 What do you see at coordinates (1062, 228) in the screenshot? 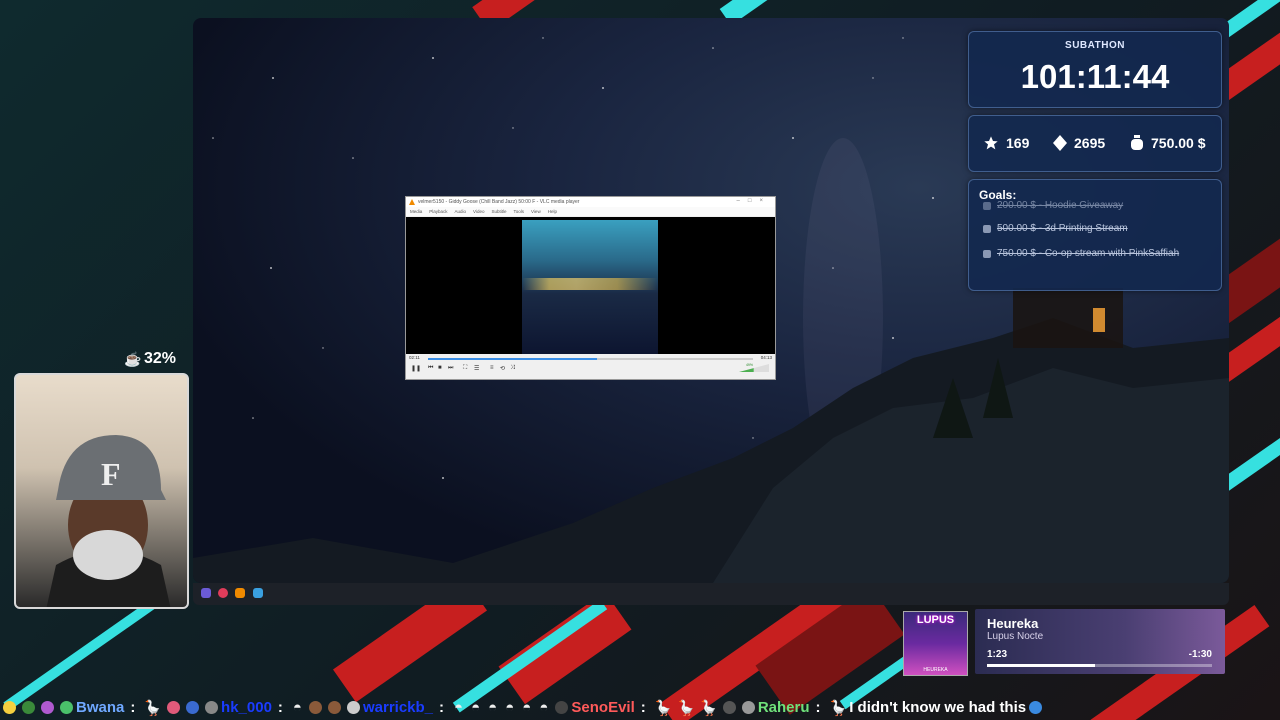
I see `goal-text: 500.00 $ - 3d Printing Stream` at bounding box center [1062, 228].